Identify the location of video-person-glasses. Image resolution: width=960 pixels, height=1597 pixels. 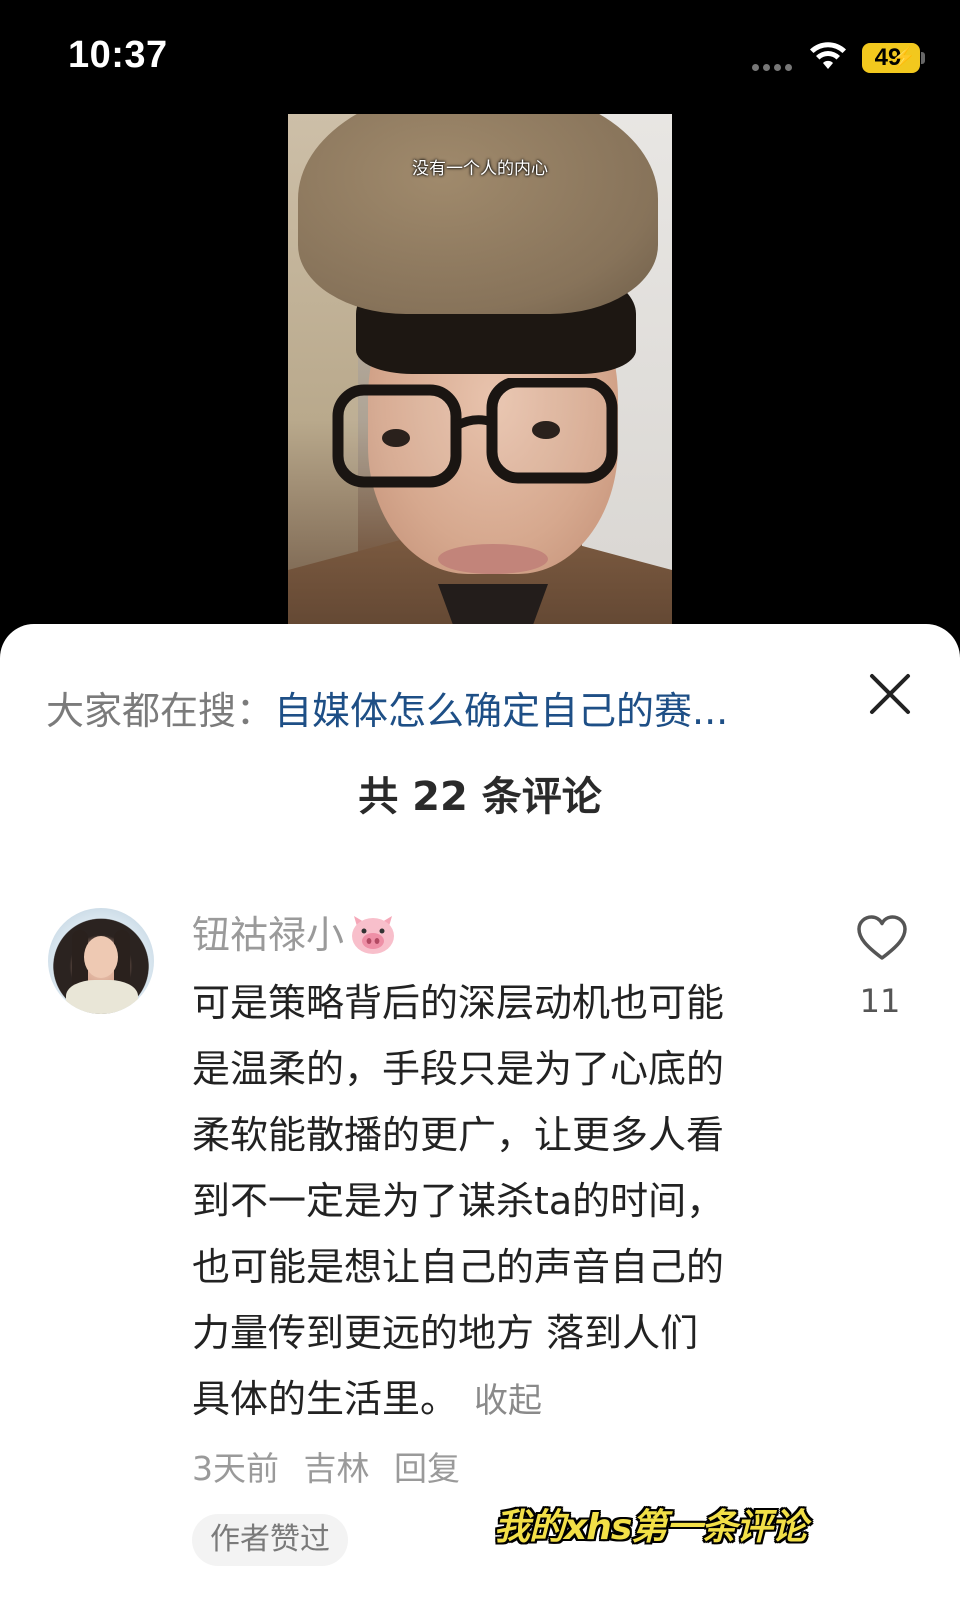
(475, 433).